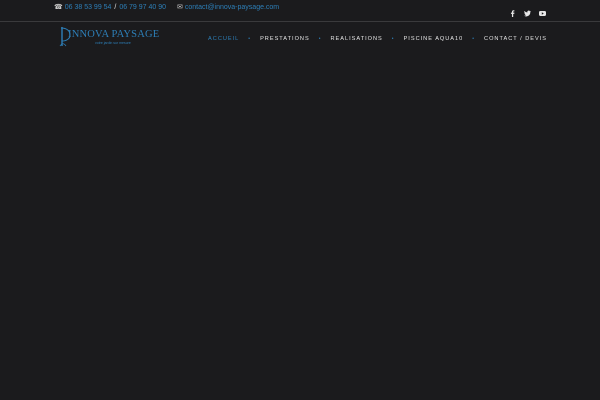 The image size is (600, 400). What do you see at coordinates (114, 34) in the screenshot?
I see `logo-text: INNOVA PAYSAGE` at bounding box center [114, 34].